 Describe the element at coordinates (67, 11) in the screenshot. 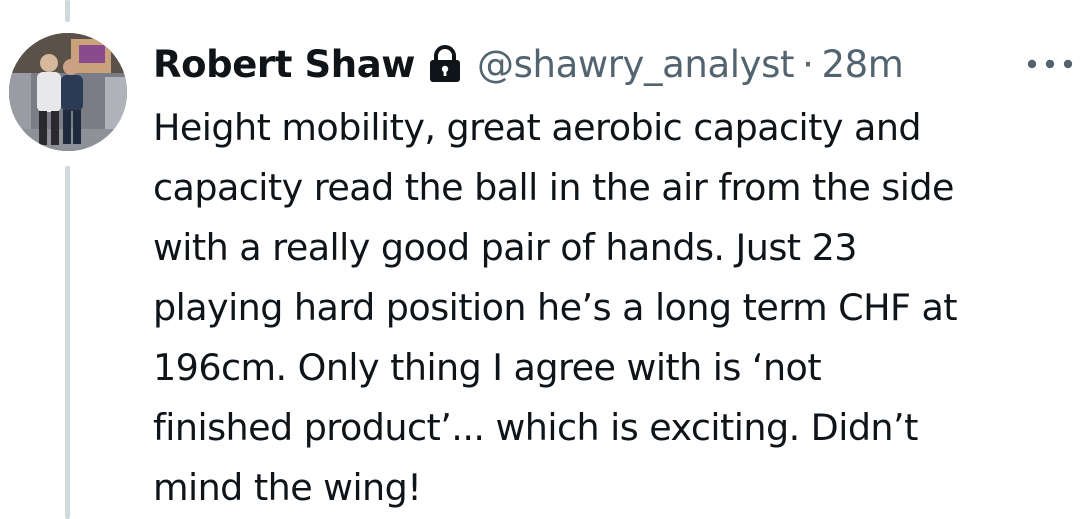

I see `thread-line-top` at that location.